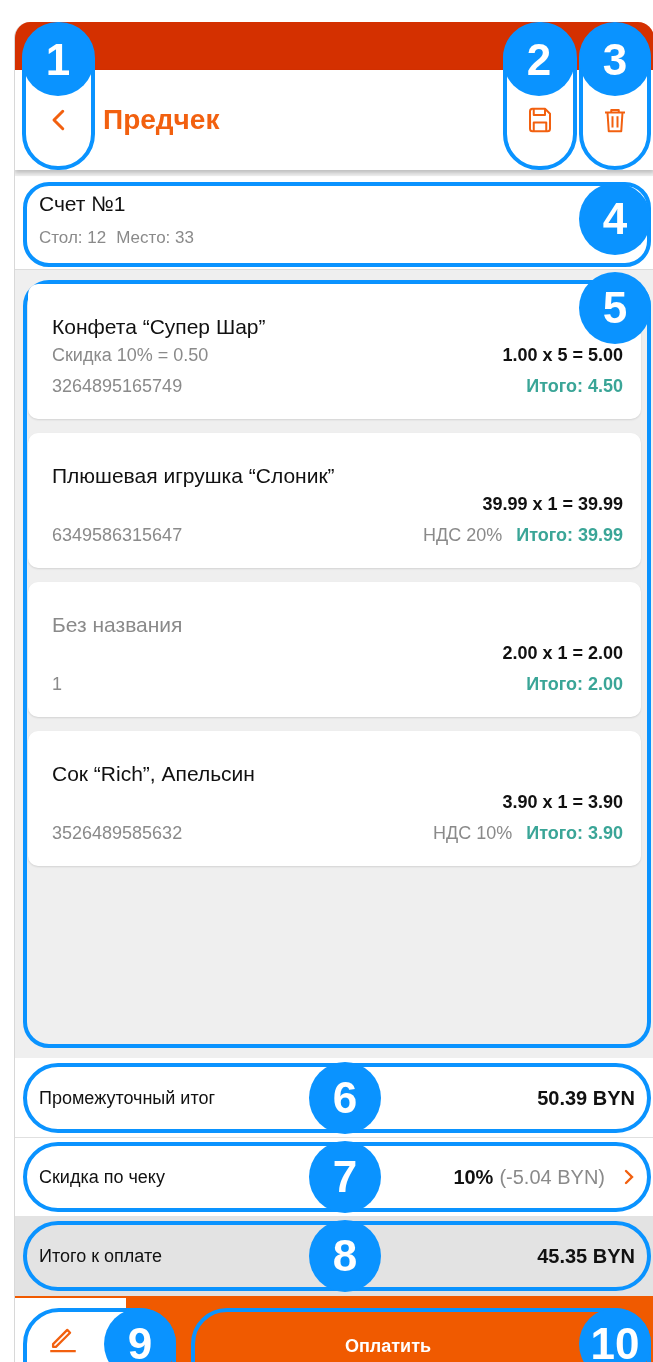 Image resolution: width=653 pixels, height=1362 pixels. What do you see at coordinates (473, 833) in the screenshot?
I see `item-vat: НДС 10%` at bounding box center [473, 833].